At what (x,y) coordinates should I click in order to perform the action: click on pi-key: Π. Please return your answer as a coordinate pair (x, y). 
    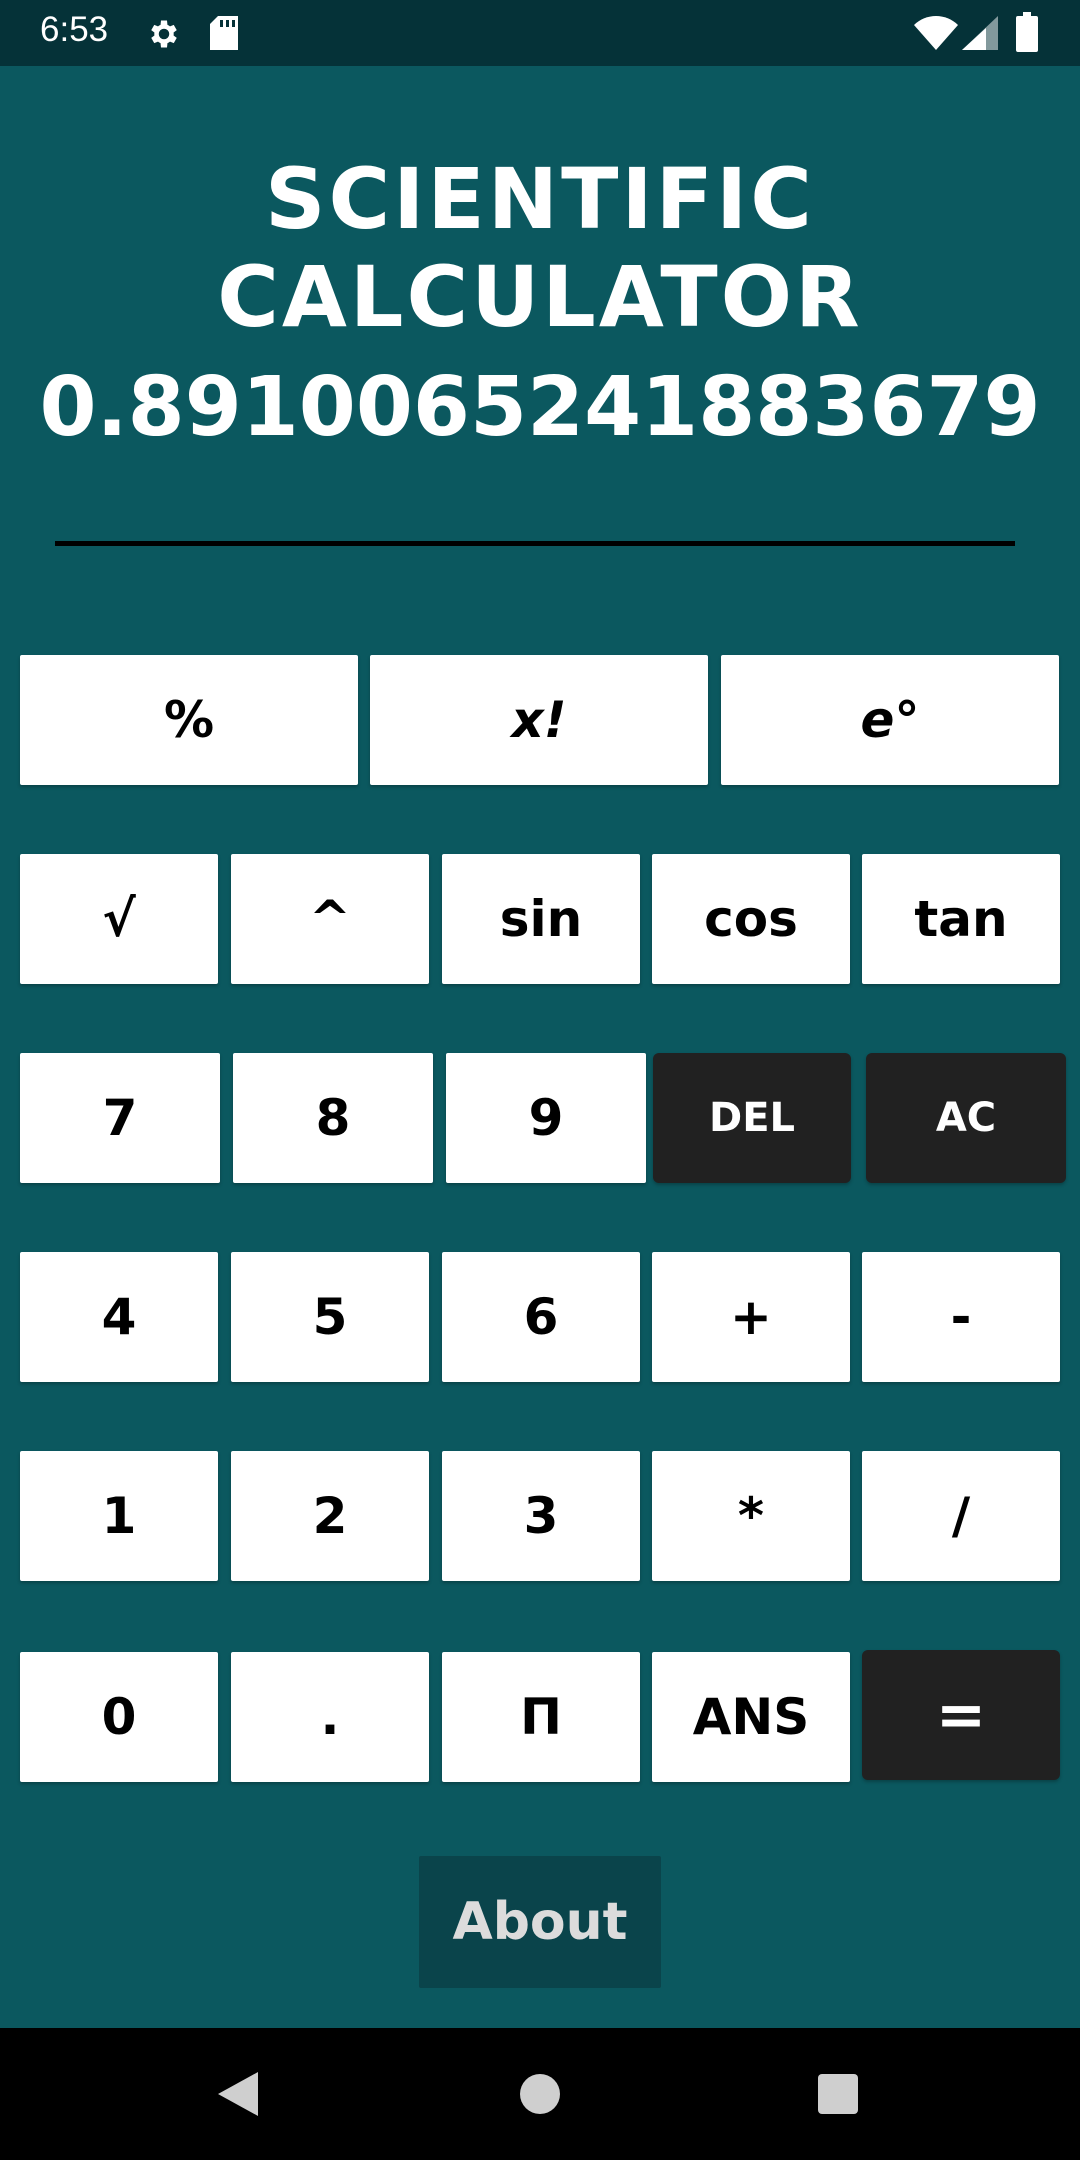
    Looking at the image, I should click on (541, 1717).